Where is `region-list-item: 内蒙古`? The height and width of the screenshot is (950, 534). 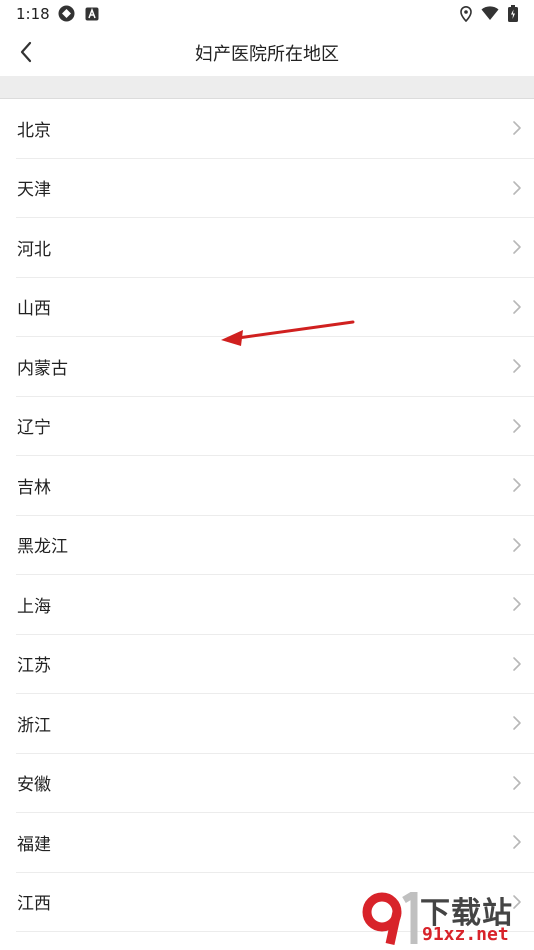 region-list-item: 内蒙古 is located at coordinates (275, 367).